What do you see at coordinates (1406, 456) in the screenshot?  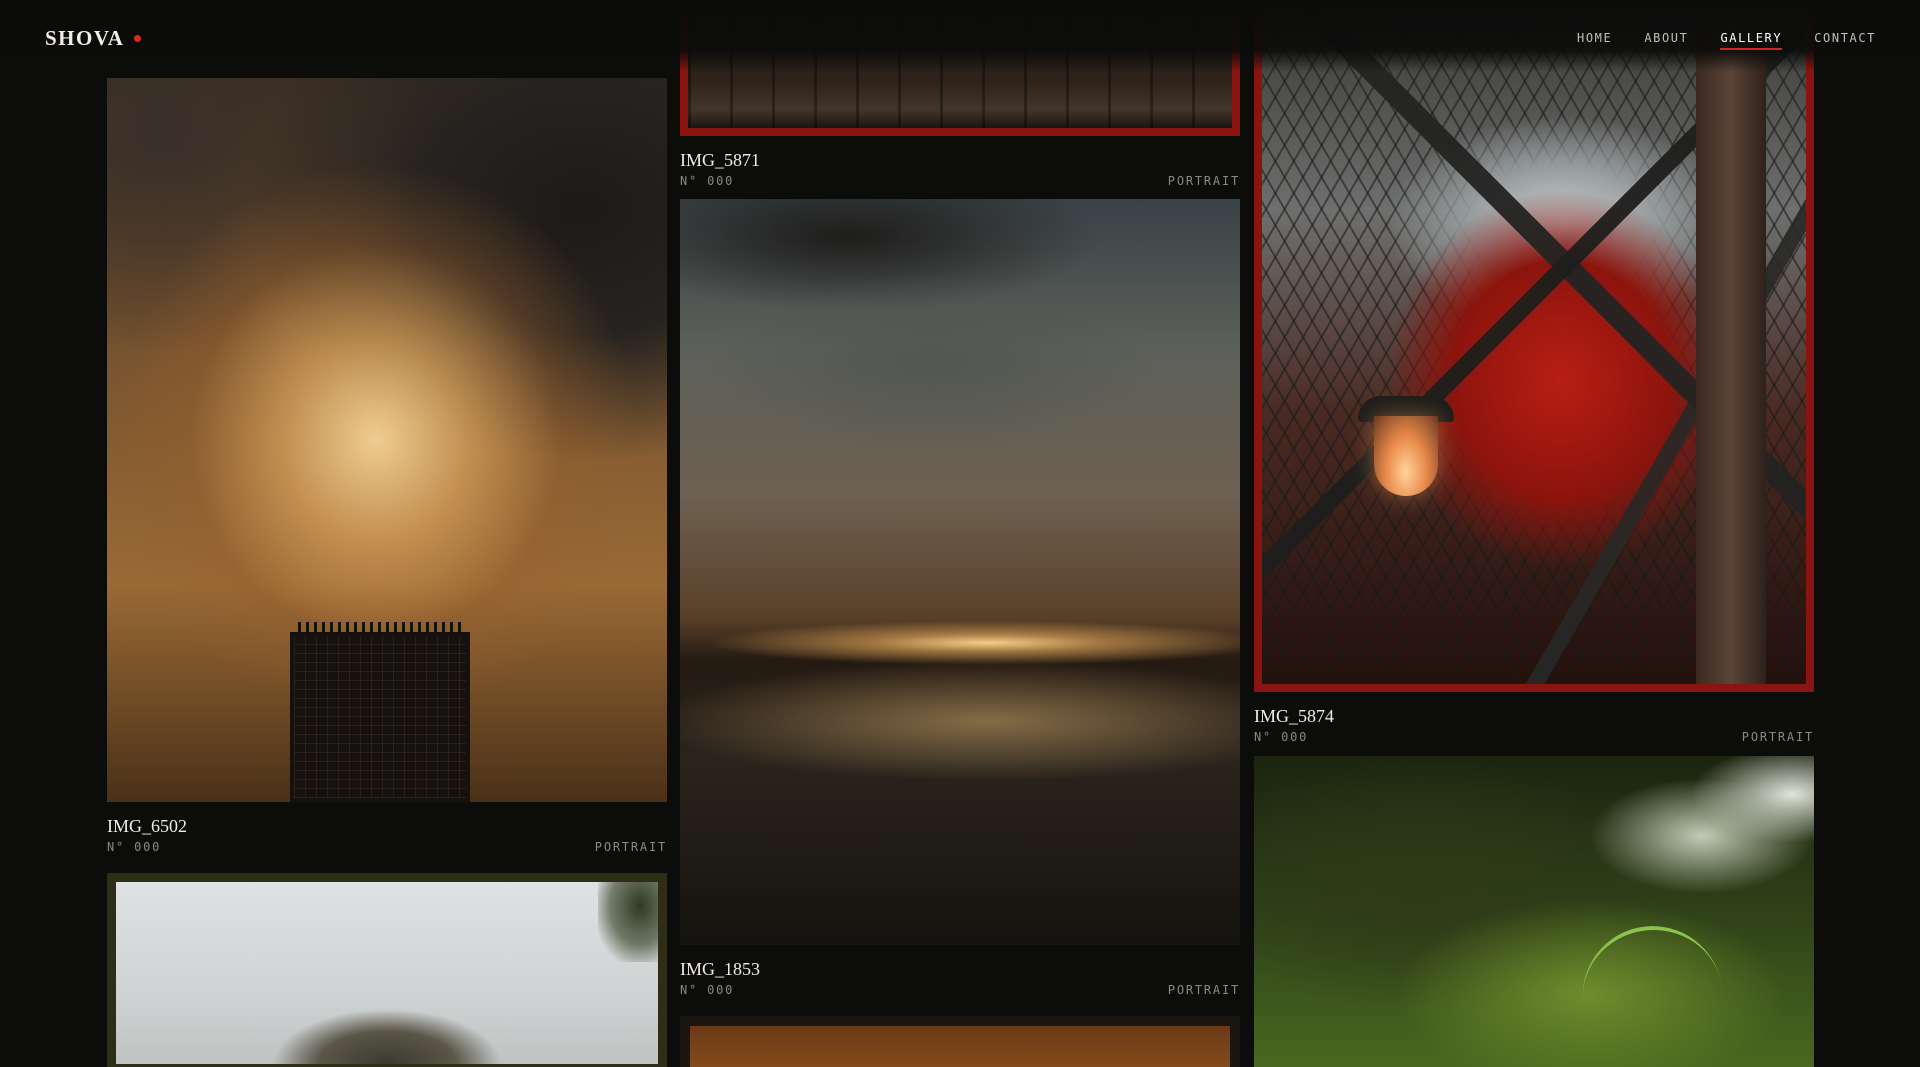 I see `lamp-icon` at bounding box center [1406, 456].